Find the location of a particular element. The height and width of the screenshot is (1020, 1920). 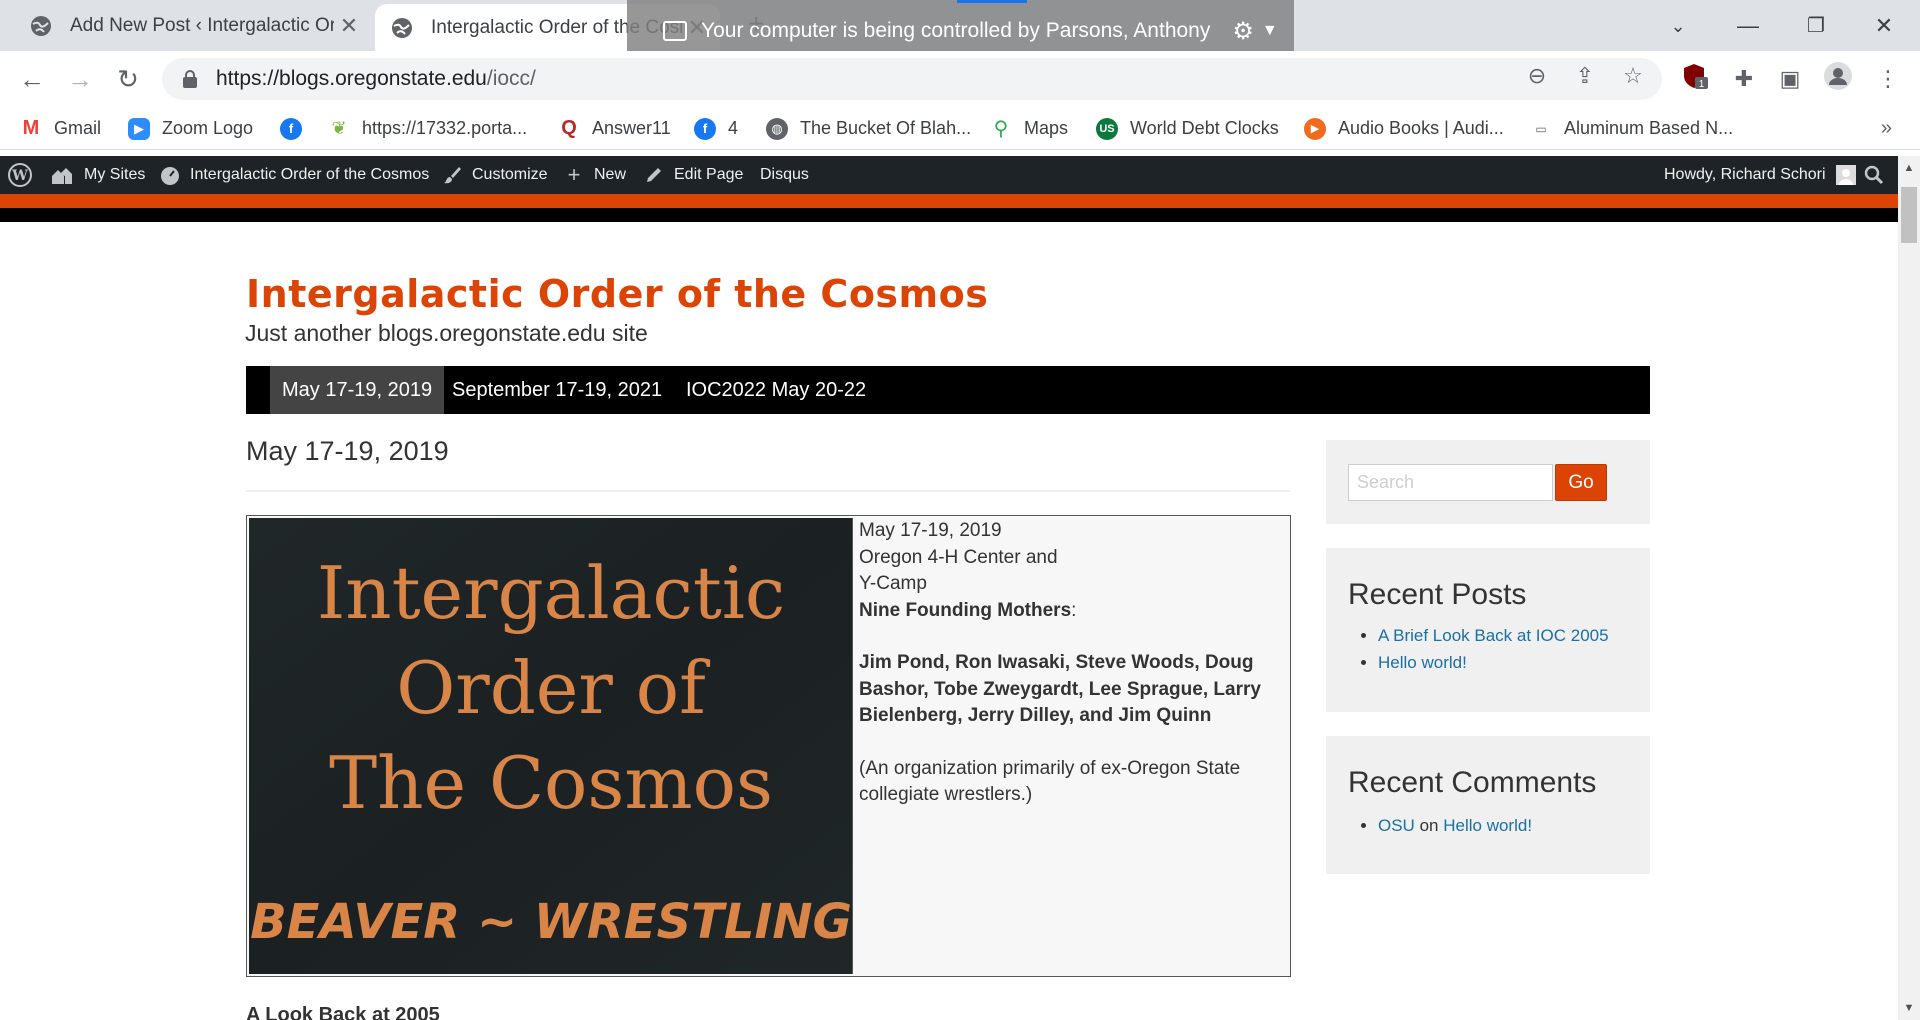

address-bar: https://blogs.oregonstate.edu/iocc/ is located at coordinates (912, 79).